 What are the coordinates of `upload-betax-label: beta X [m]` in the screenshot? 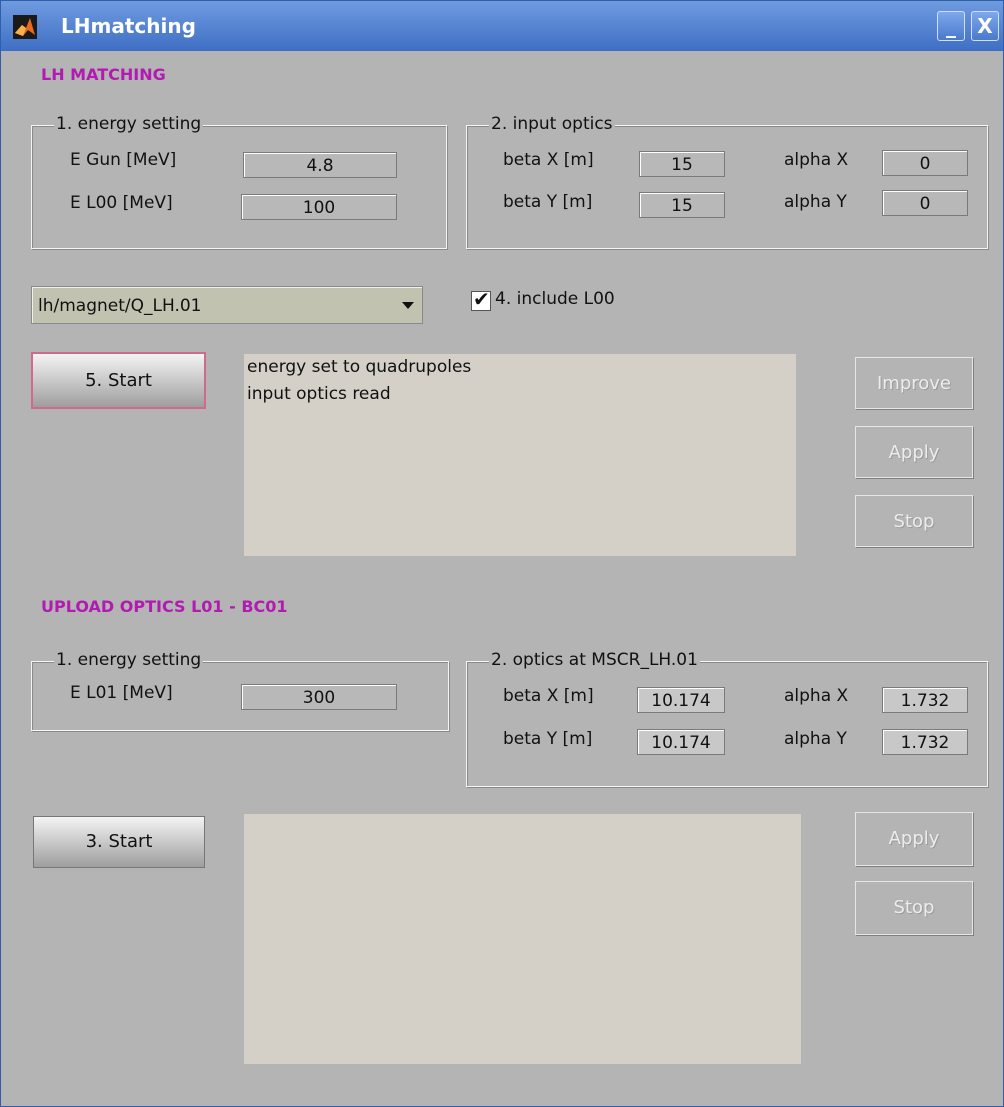 It's located at (548, 696).